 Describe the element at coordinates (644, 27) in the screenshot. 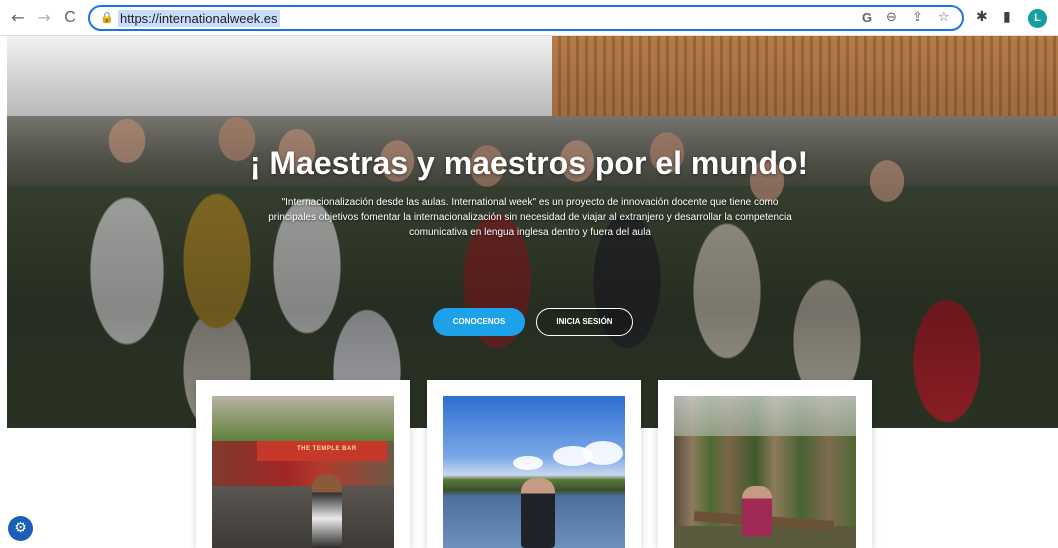

I see `nav-home-link: HOME` at that location.